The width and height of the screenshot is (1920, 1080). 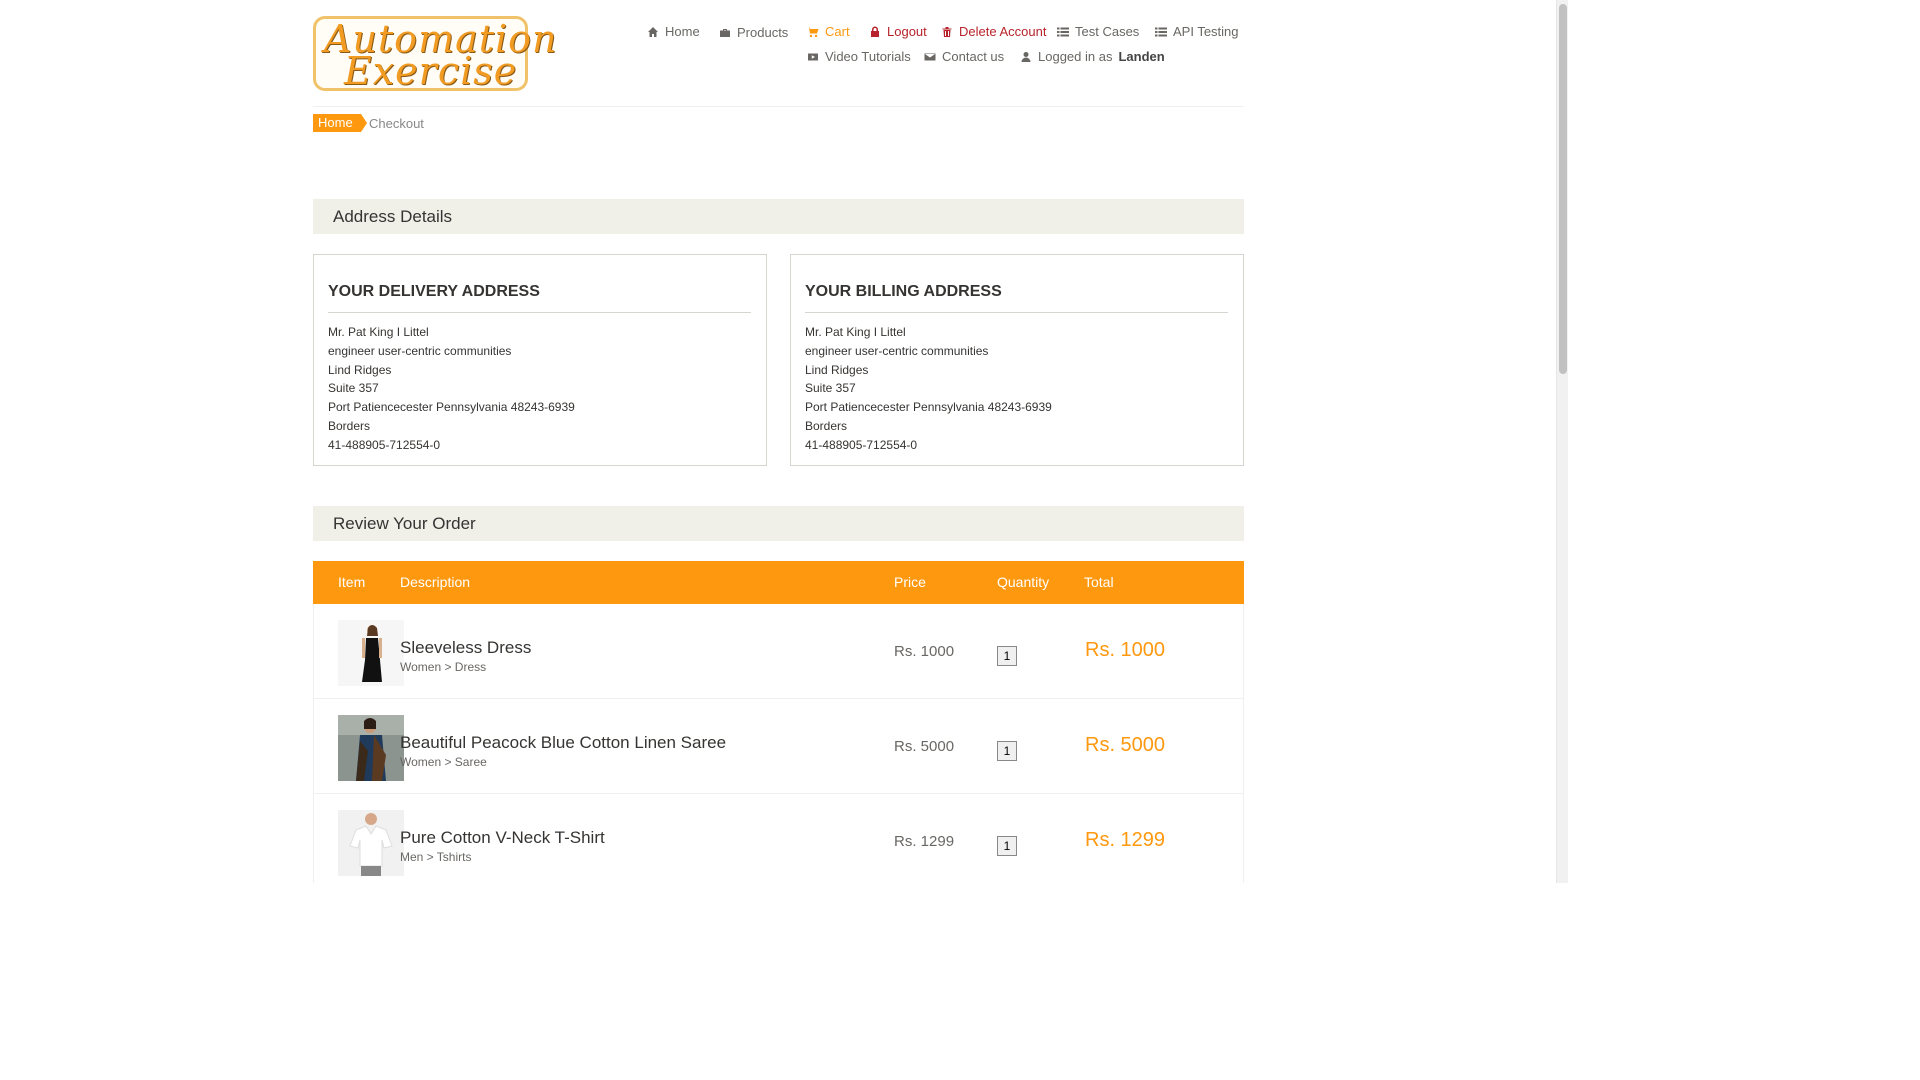 What do you see at coordinates (378, 332) in the screenshot?
I see `delivery-name: Mr. Pat King I Littel` at bounding box center [378, 332].